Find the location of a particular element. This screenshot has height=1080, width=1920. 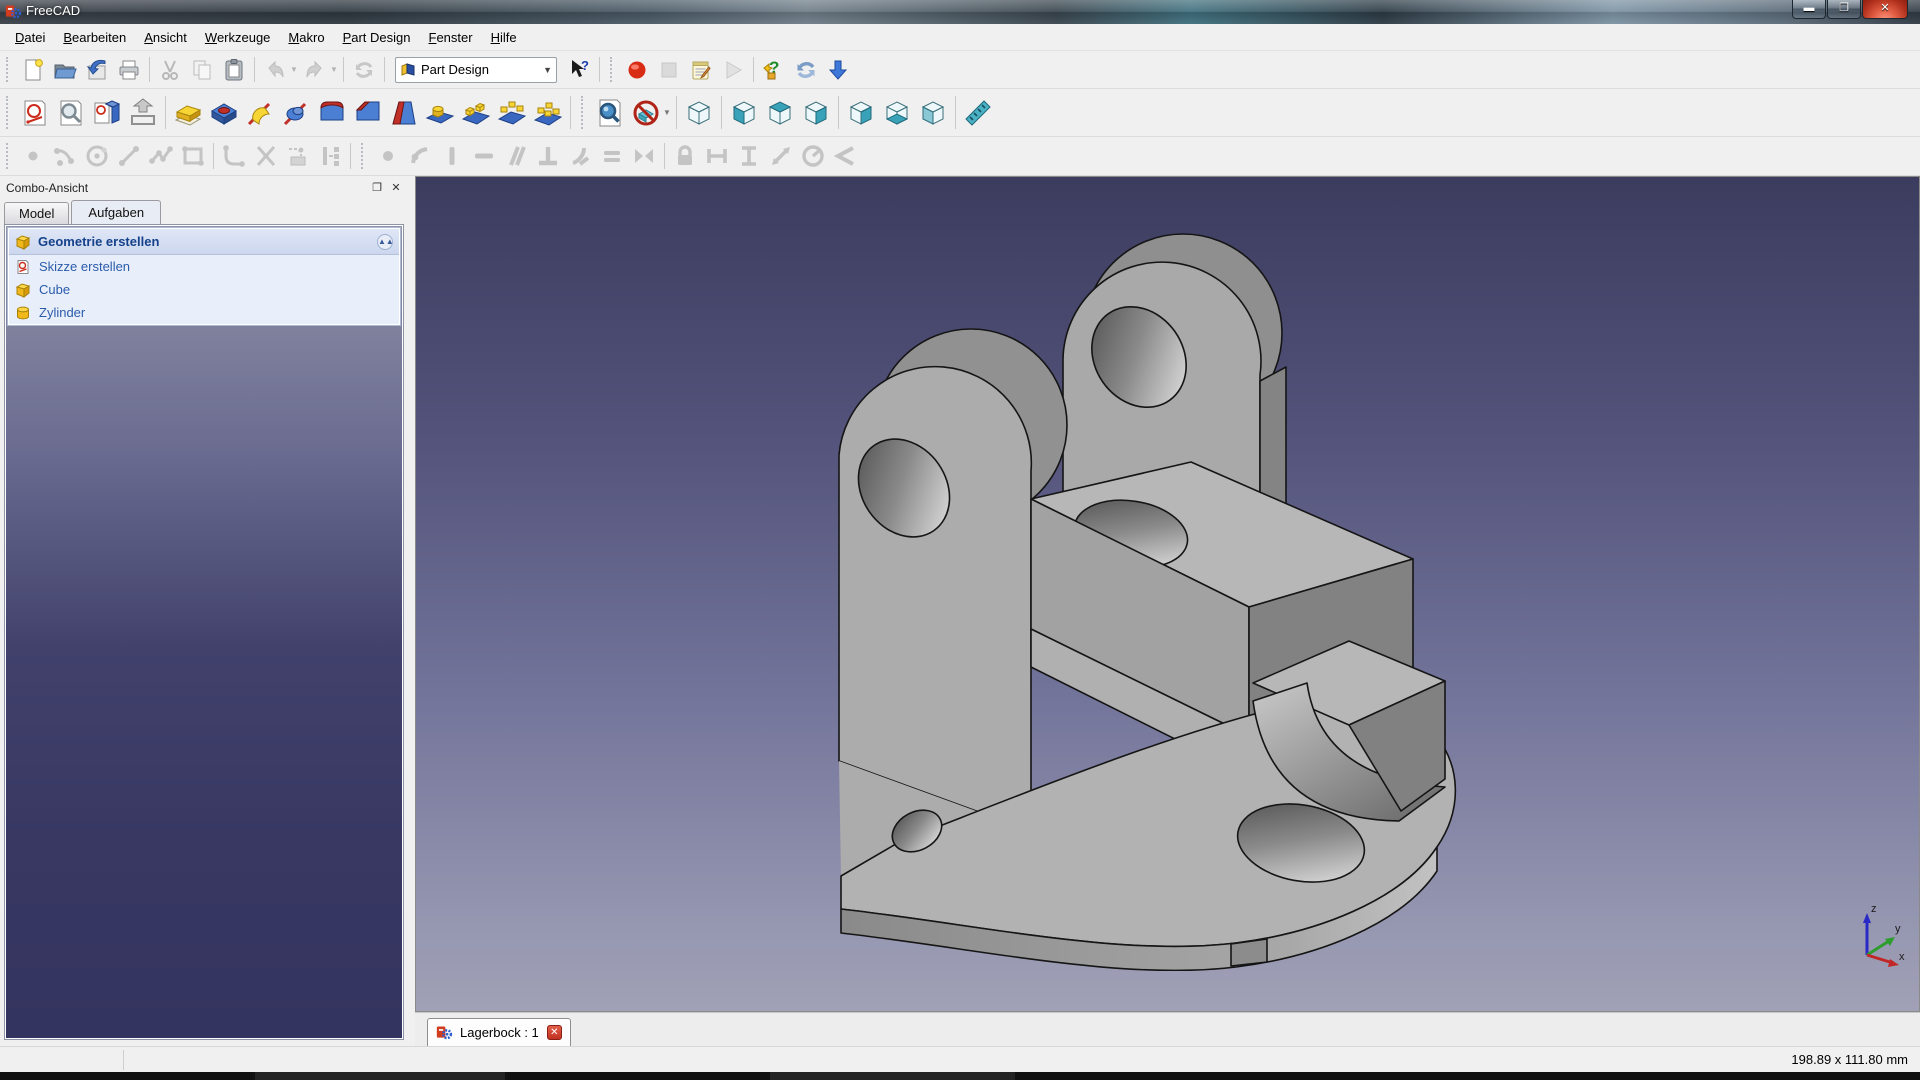

menu-datei: Datei is located at coordinates (30, 37).